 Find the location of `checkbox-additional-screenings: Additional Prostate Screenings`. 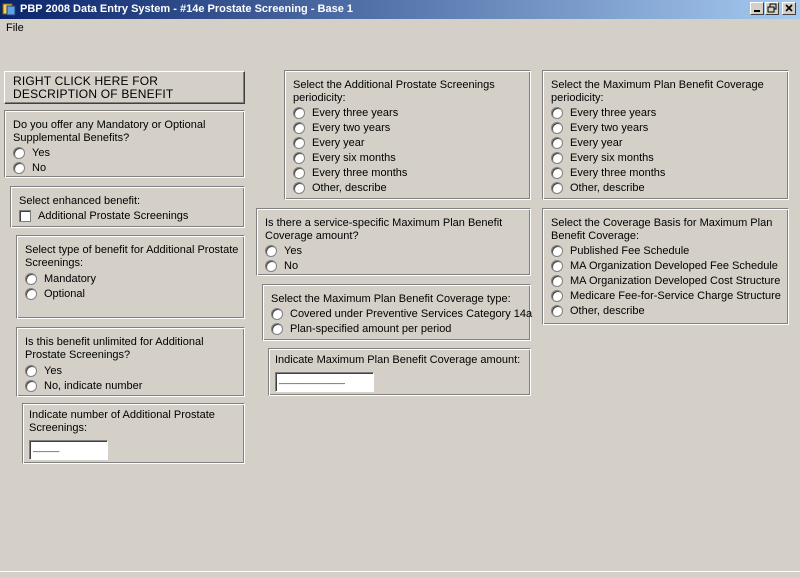

checkbox-additional-screenings: Additional Prostate Screenings is located at coordinates (103, 217).